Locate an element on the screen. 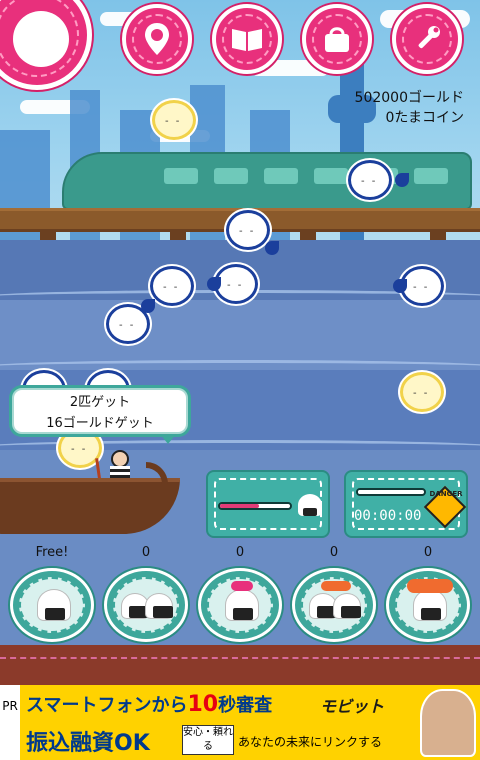  slot-count-4: 0 is located at coordinates (334, 552).